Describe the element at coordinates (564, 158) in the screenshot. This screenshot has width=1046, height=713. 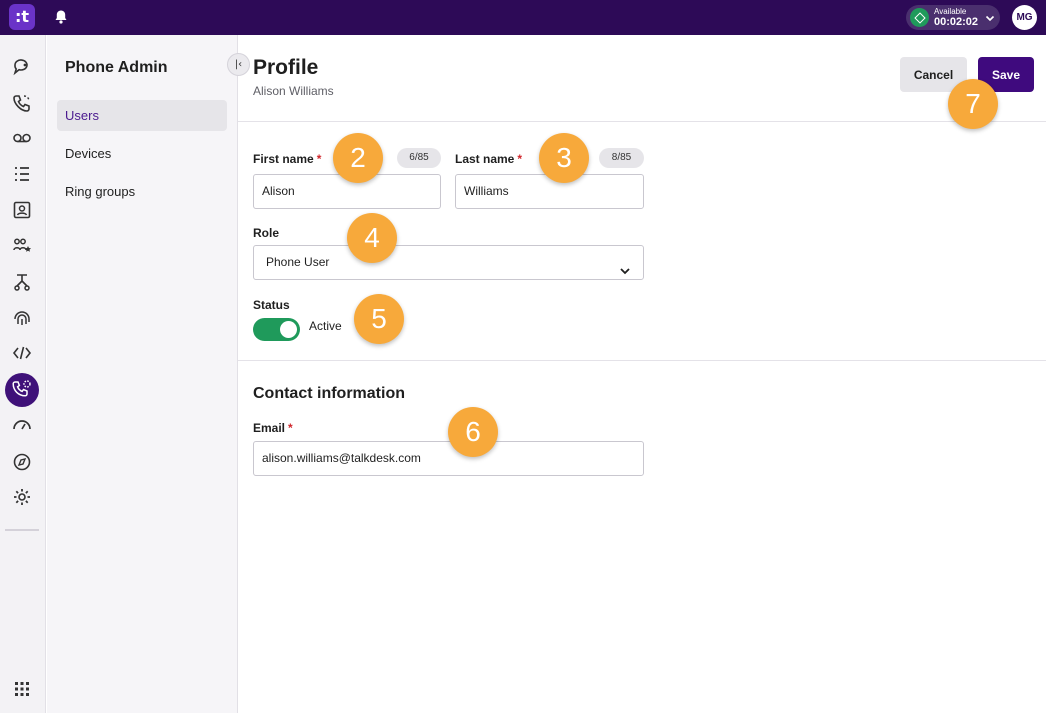
I see `callout-badge-3: 3` at that location.